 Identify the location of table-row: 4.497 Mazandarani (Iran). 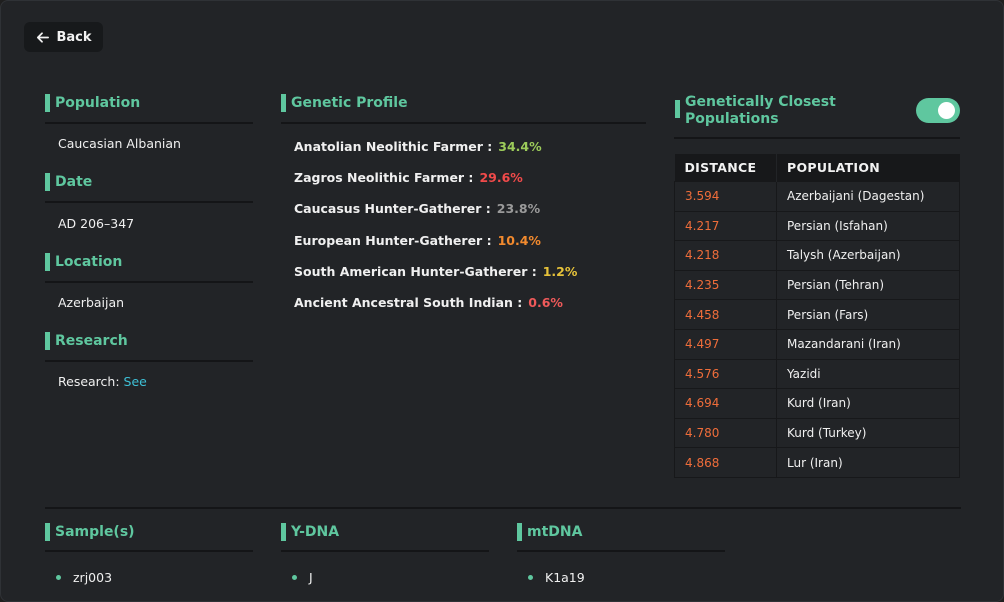
(817, 344).